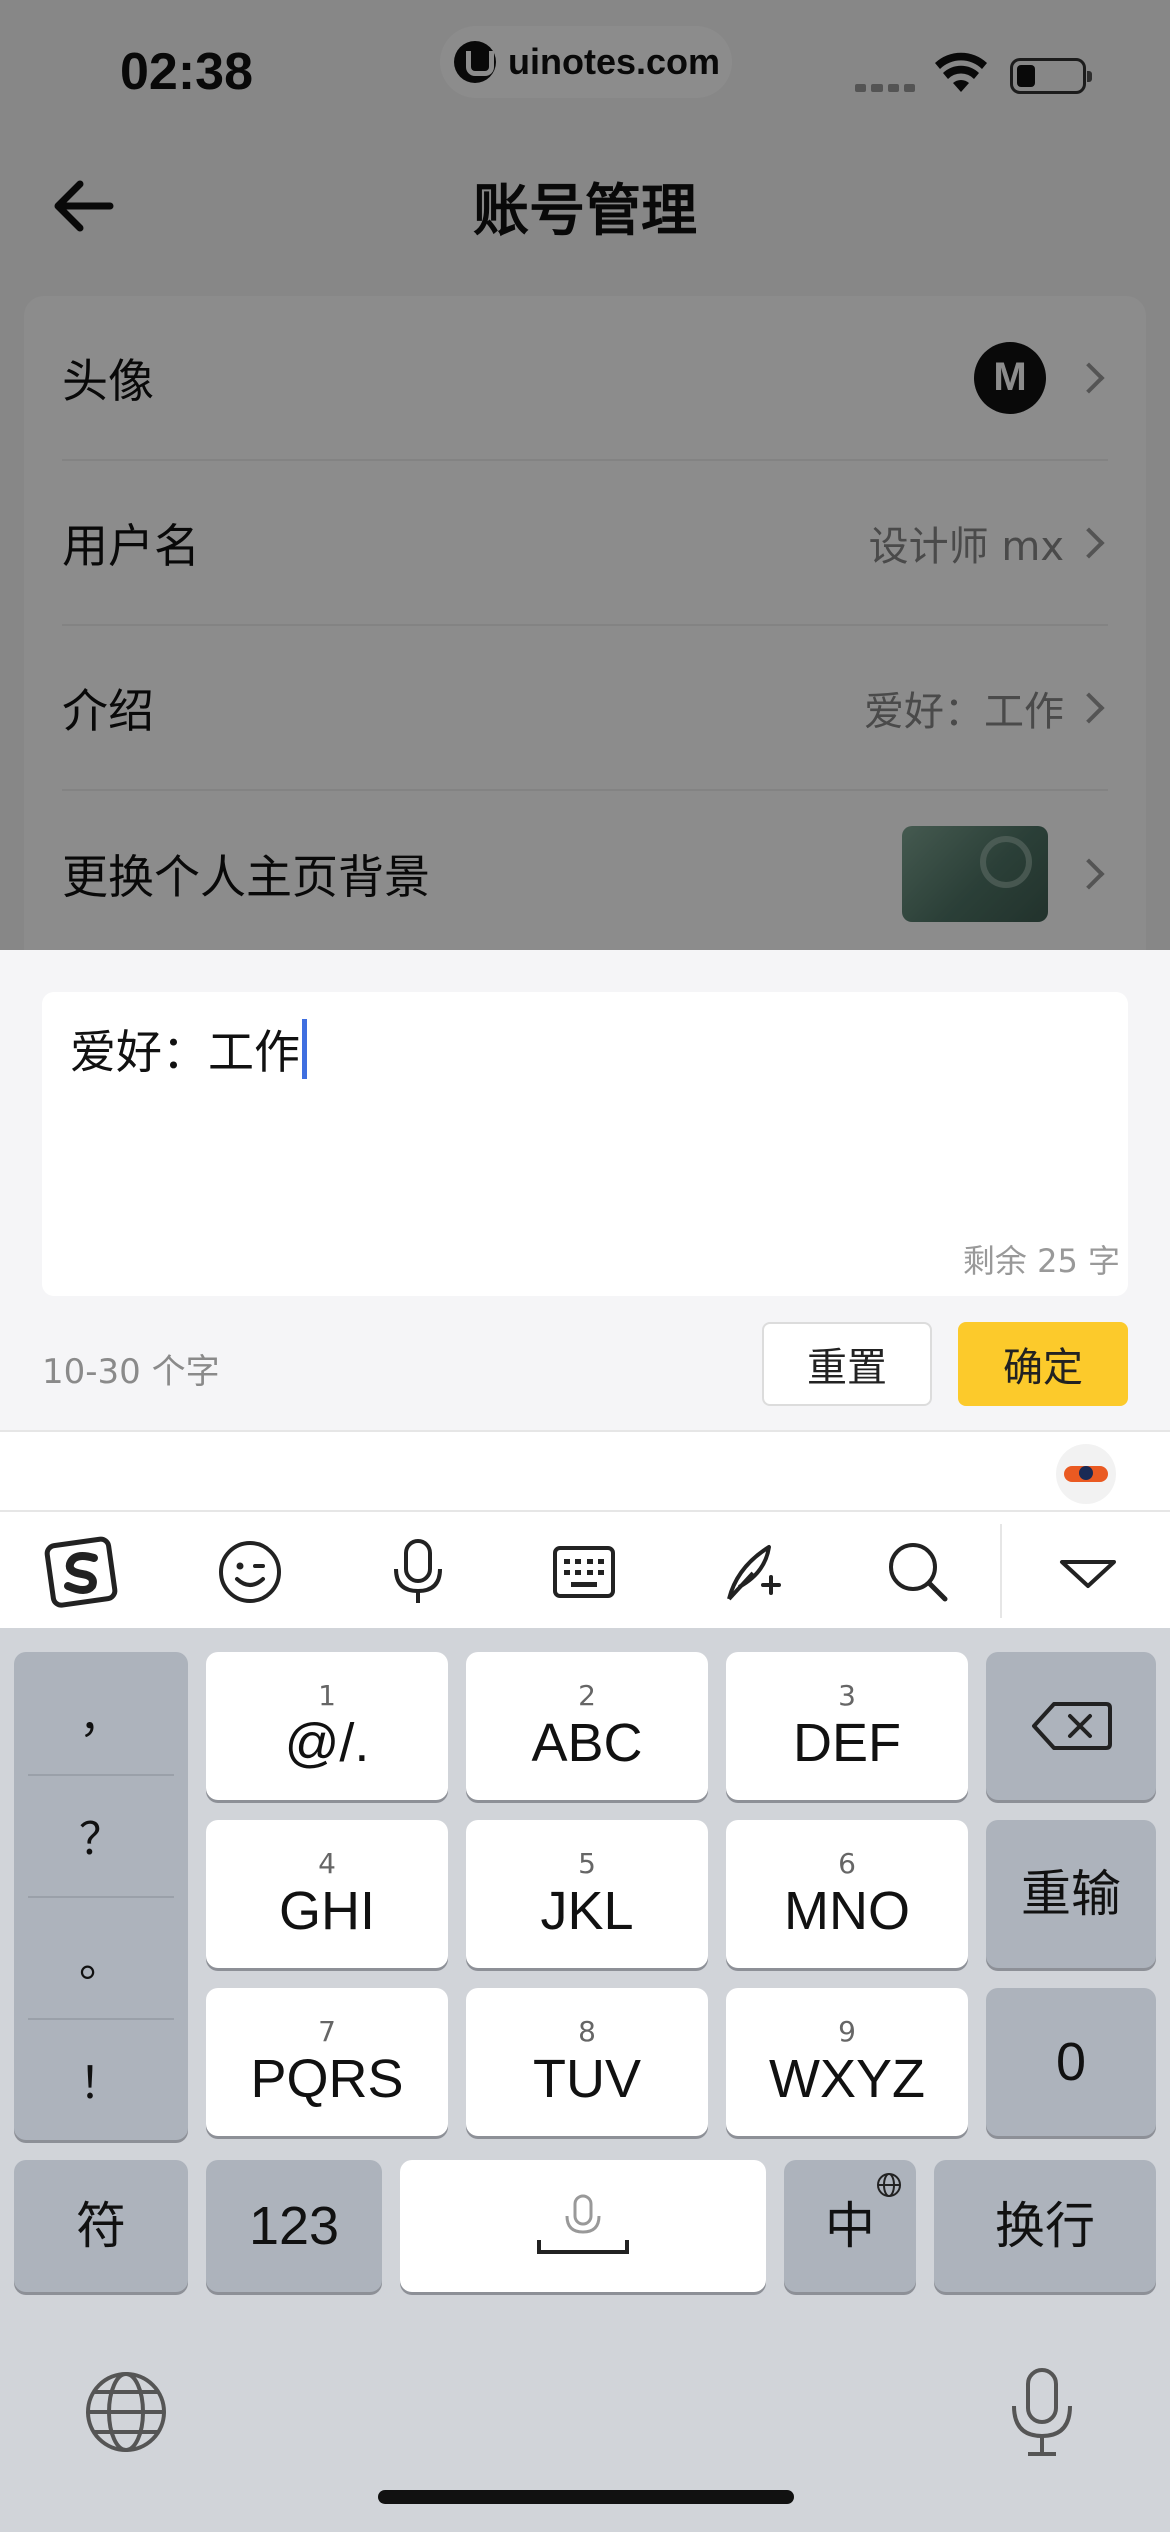 This screenshot has width=1170, height=2532. What do you see at coordinates (752, 1572) in the screenshot?
I see `handwriting-icon` at bounding box center [752, 1572].